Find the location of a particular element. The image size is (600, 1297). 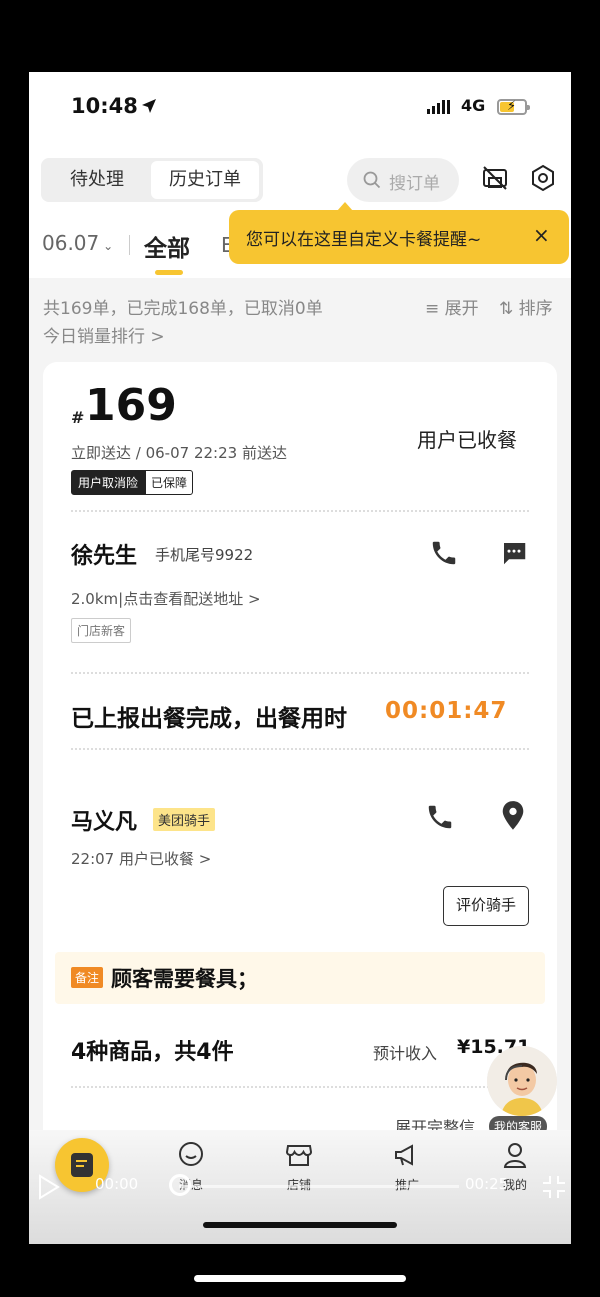

phone-icon is located at coordinates (444, 555).